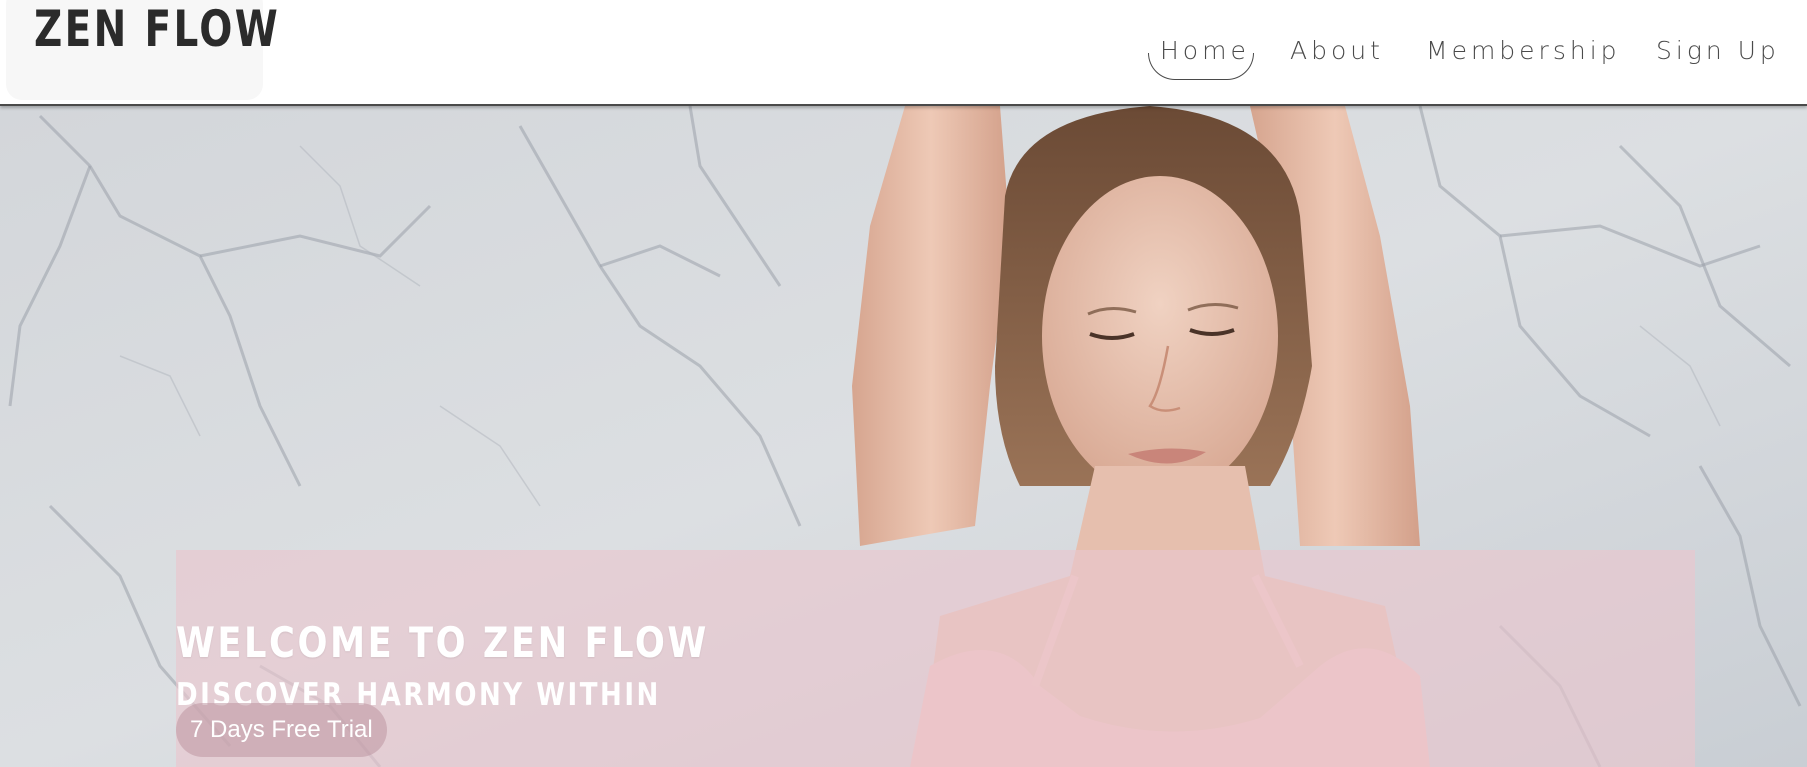  I want to click on nav-item-membership: Membership, so click(1523, 51).